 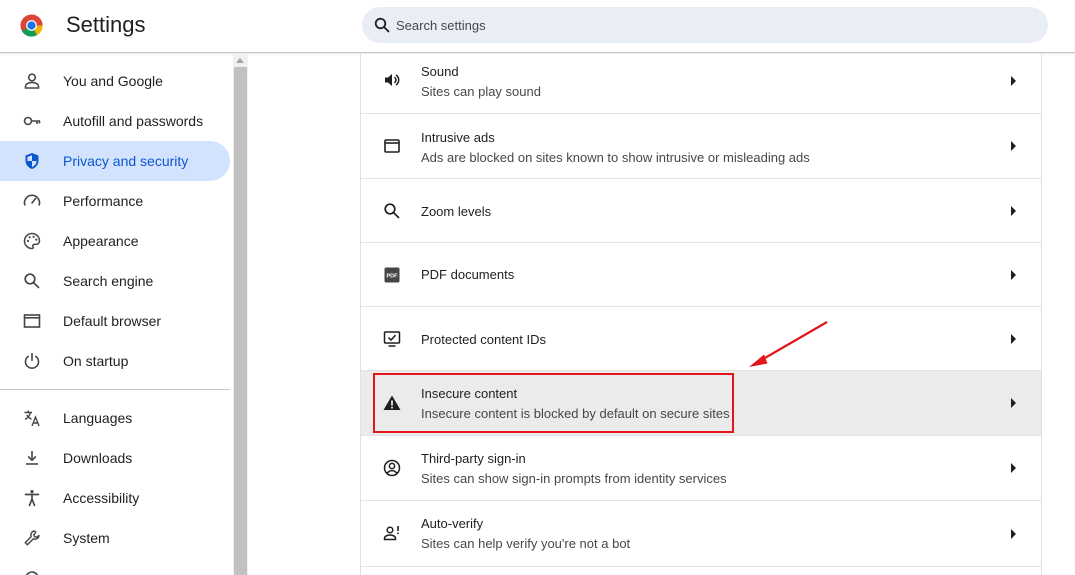 I want to click on setting-subtitle: Sites can help verify you're not a bot, so click(x=526, y=543).